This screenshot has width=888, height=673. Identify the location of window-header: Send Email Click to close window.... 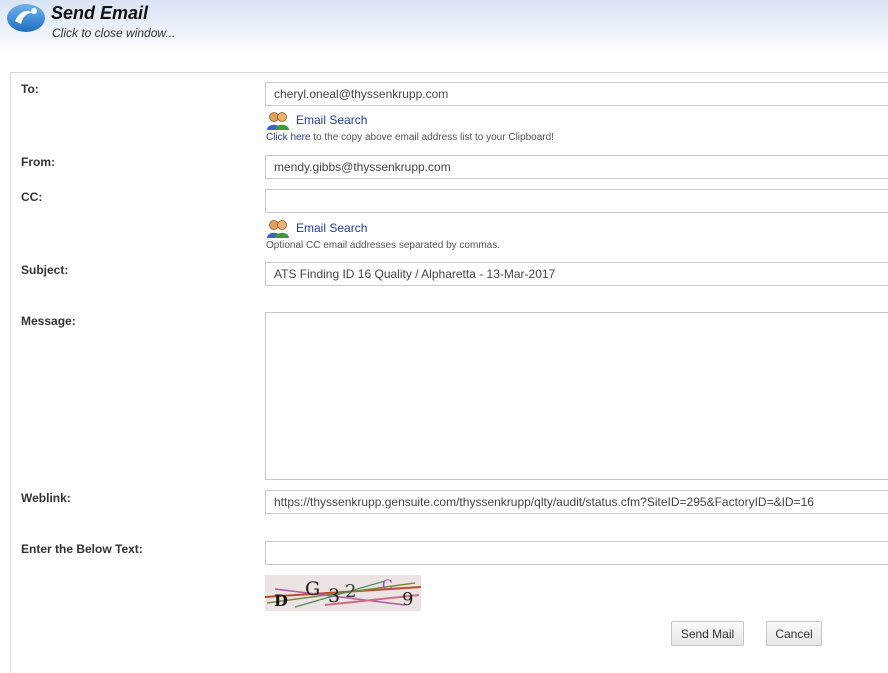
(444, 28).